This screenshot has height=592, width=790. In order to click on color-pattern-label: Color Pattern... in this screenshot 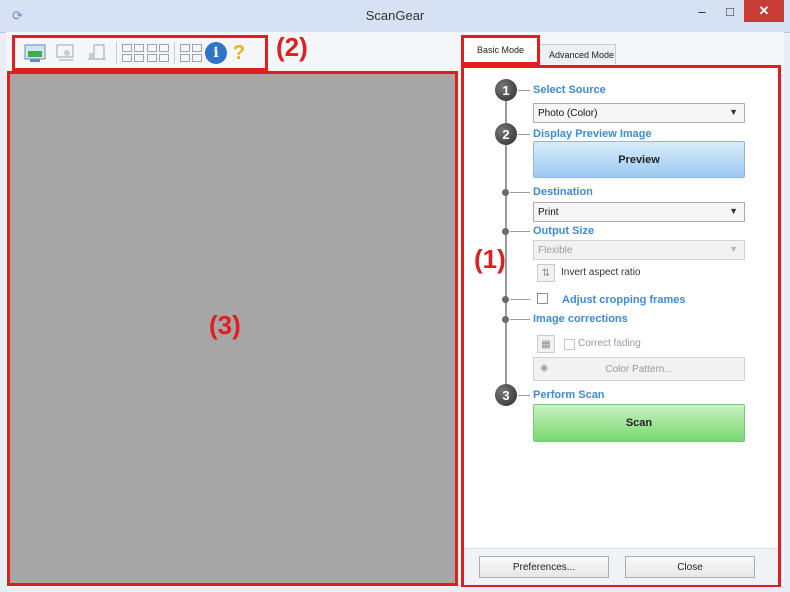, I will do `click(639, 369)`.